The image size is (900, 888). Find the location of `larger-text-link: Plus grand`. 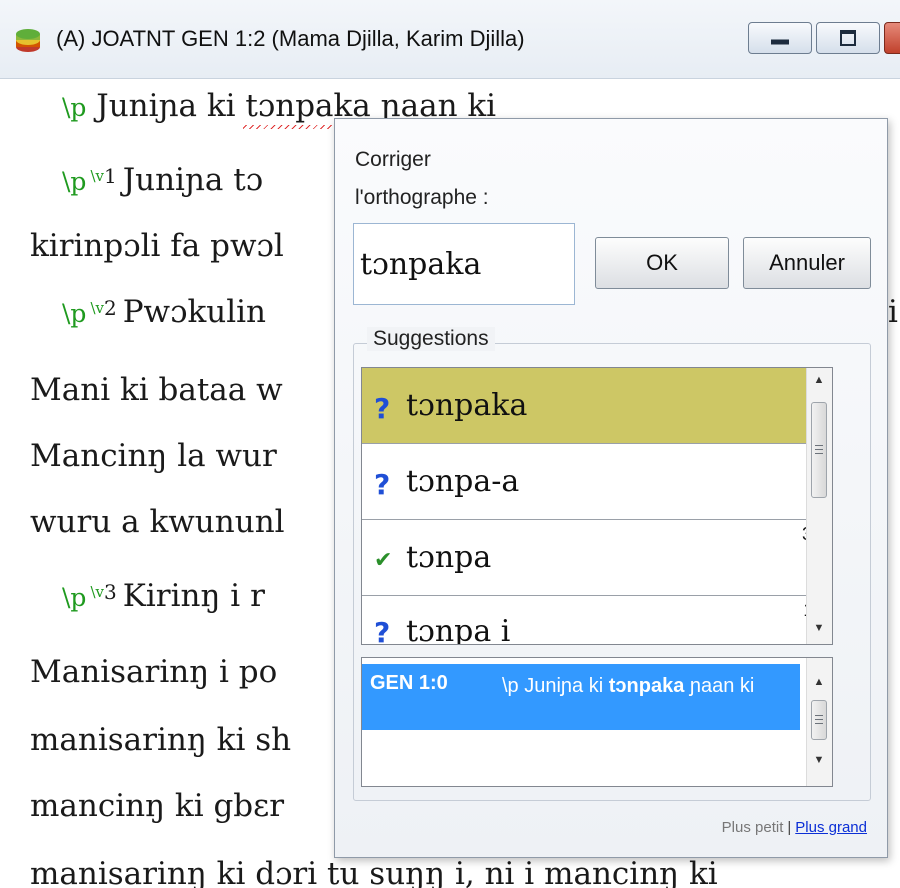

larger-text-link: Plus grand is located at coordinates (831, 827).